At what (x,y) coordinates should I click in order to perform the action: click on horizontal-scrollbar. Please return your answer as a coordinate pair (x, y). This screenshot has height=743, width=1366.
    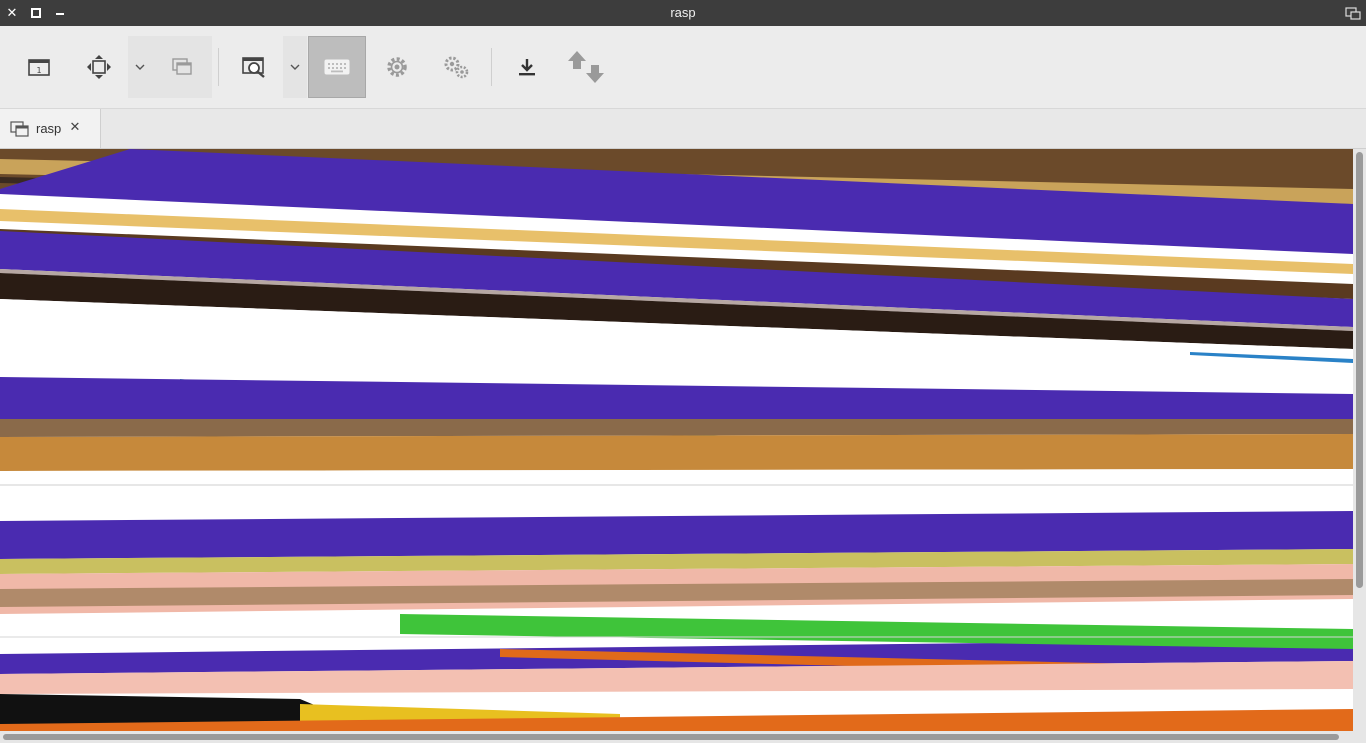
    Looking at the image, I should click on (683, 737).